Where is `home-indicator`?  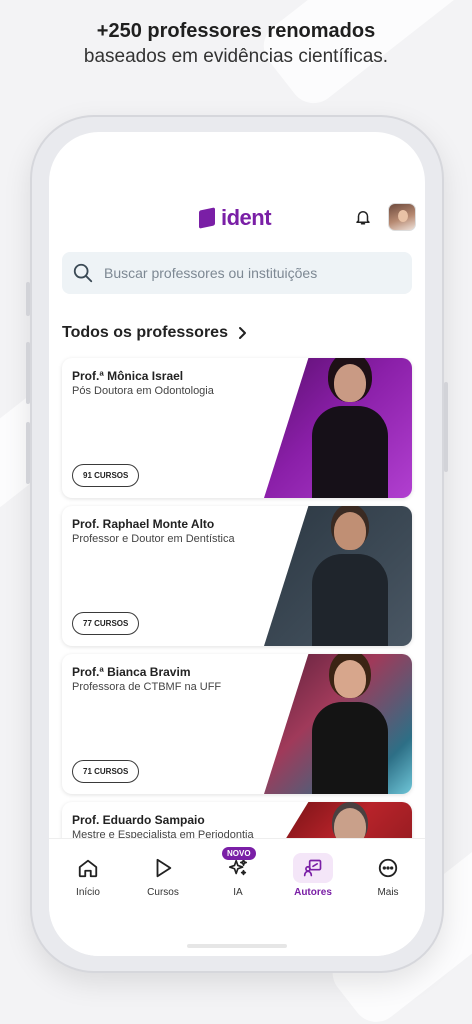
home-indicator is located at coordinates (237, 946).